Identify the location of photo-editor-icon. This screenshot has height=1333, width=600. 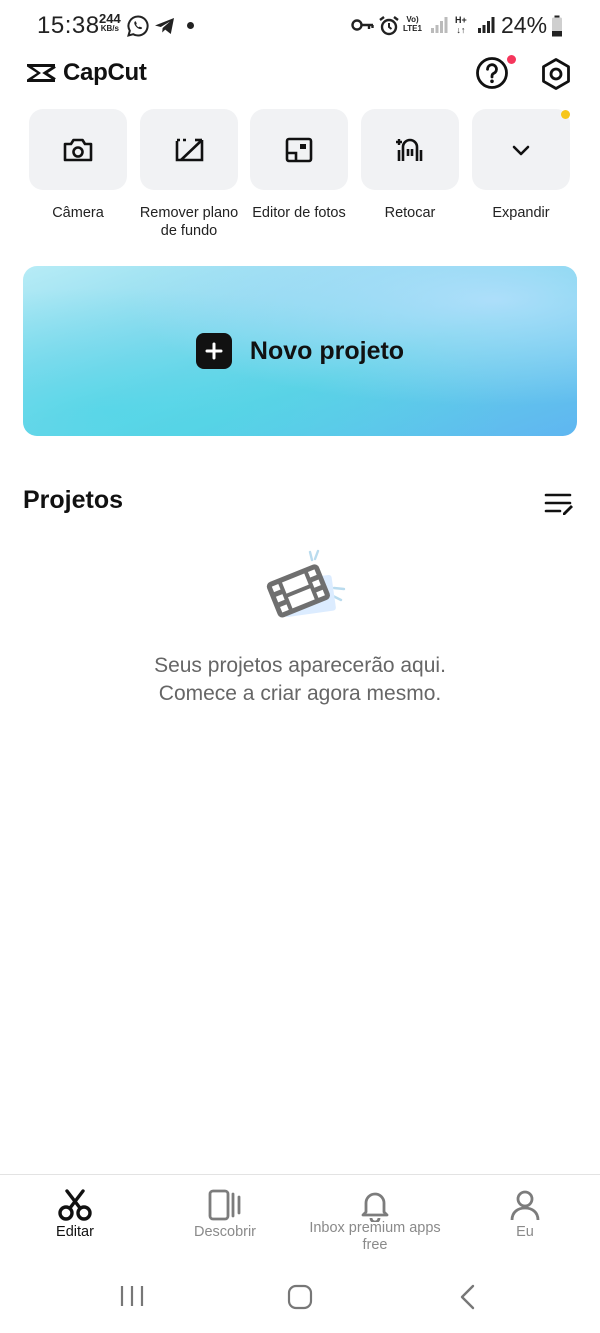
(299, 149).